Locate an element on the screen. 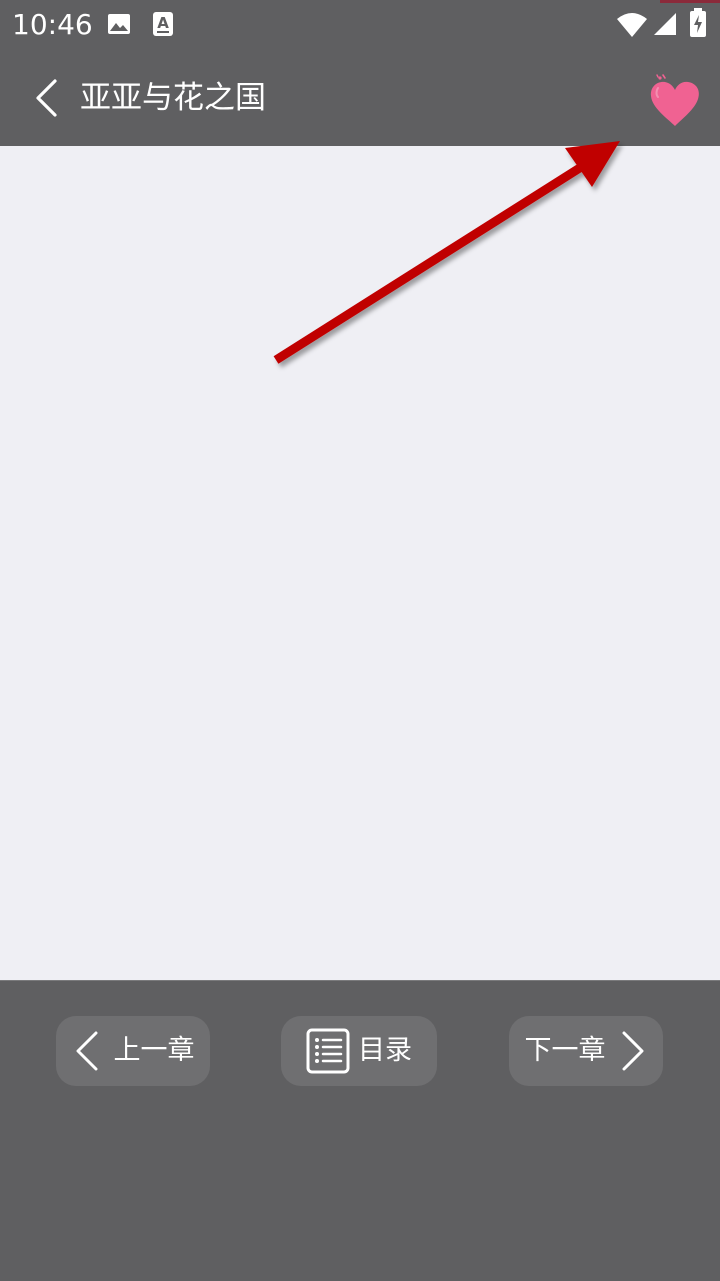 This screenshot has width=720, height=1281. next-chapter-label: 下一章 is located at coordinates (565, 1050).